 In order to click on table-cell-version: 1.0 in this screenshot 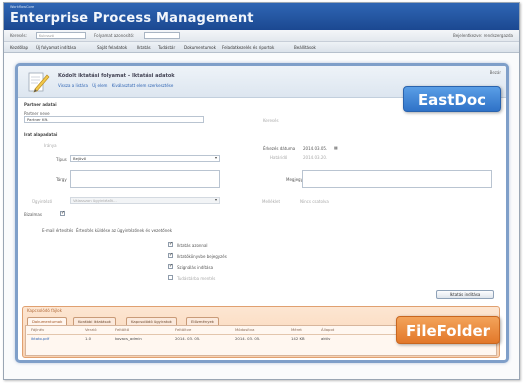, I will do `click(88, 338)`.